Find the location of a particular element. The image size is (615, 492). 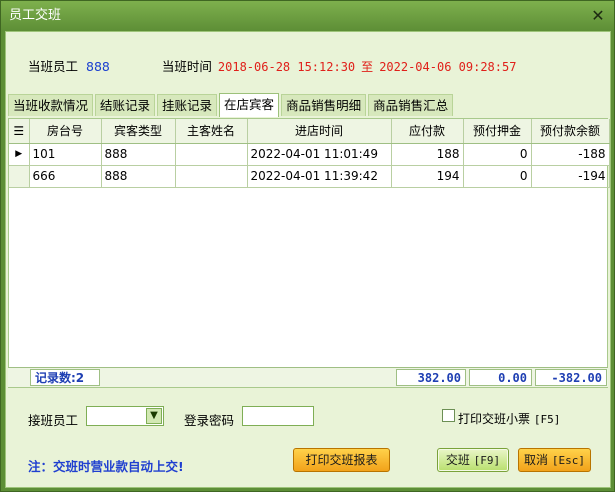

close-icon: ✕ is located at coordinates (598, 16).